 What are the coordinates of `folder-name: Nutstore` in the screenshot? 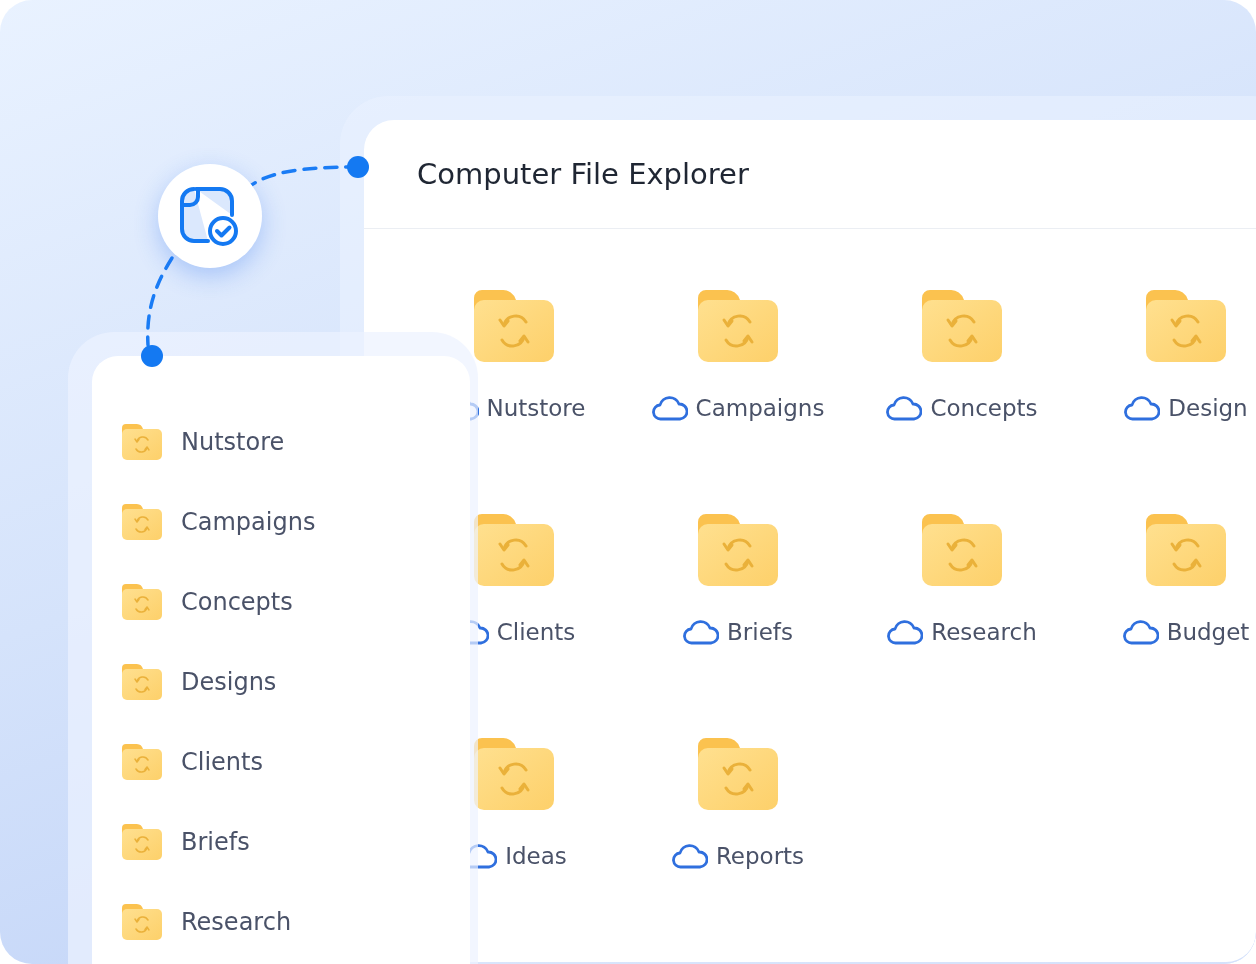 It's located at (536, 408).